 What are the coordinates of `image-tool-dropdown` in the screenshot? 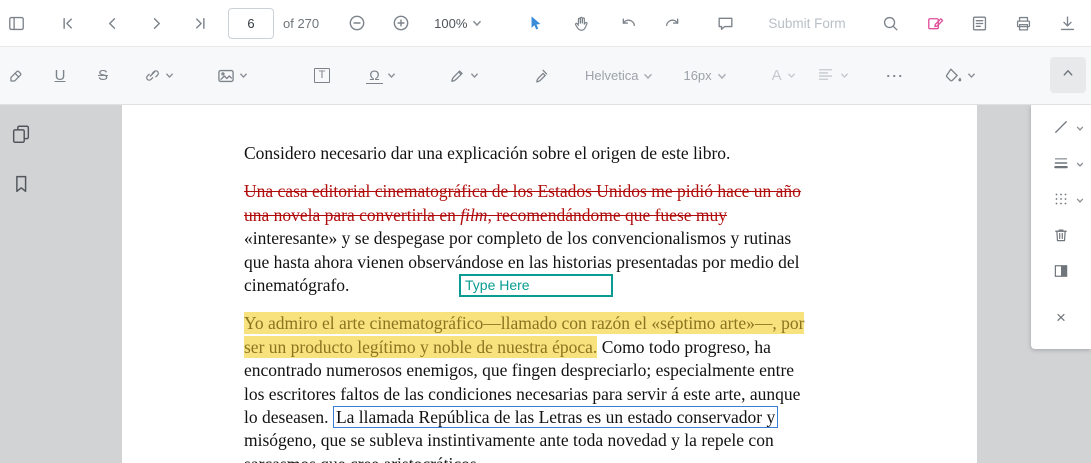 It's located at (232, 76).